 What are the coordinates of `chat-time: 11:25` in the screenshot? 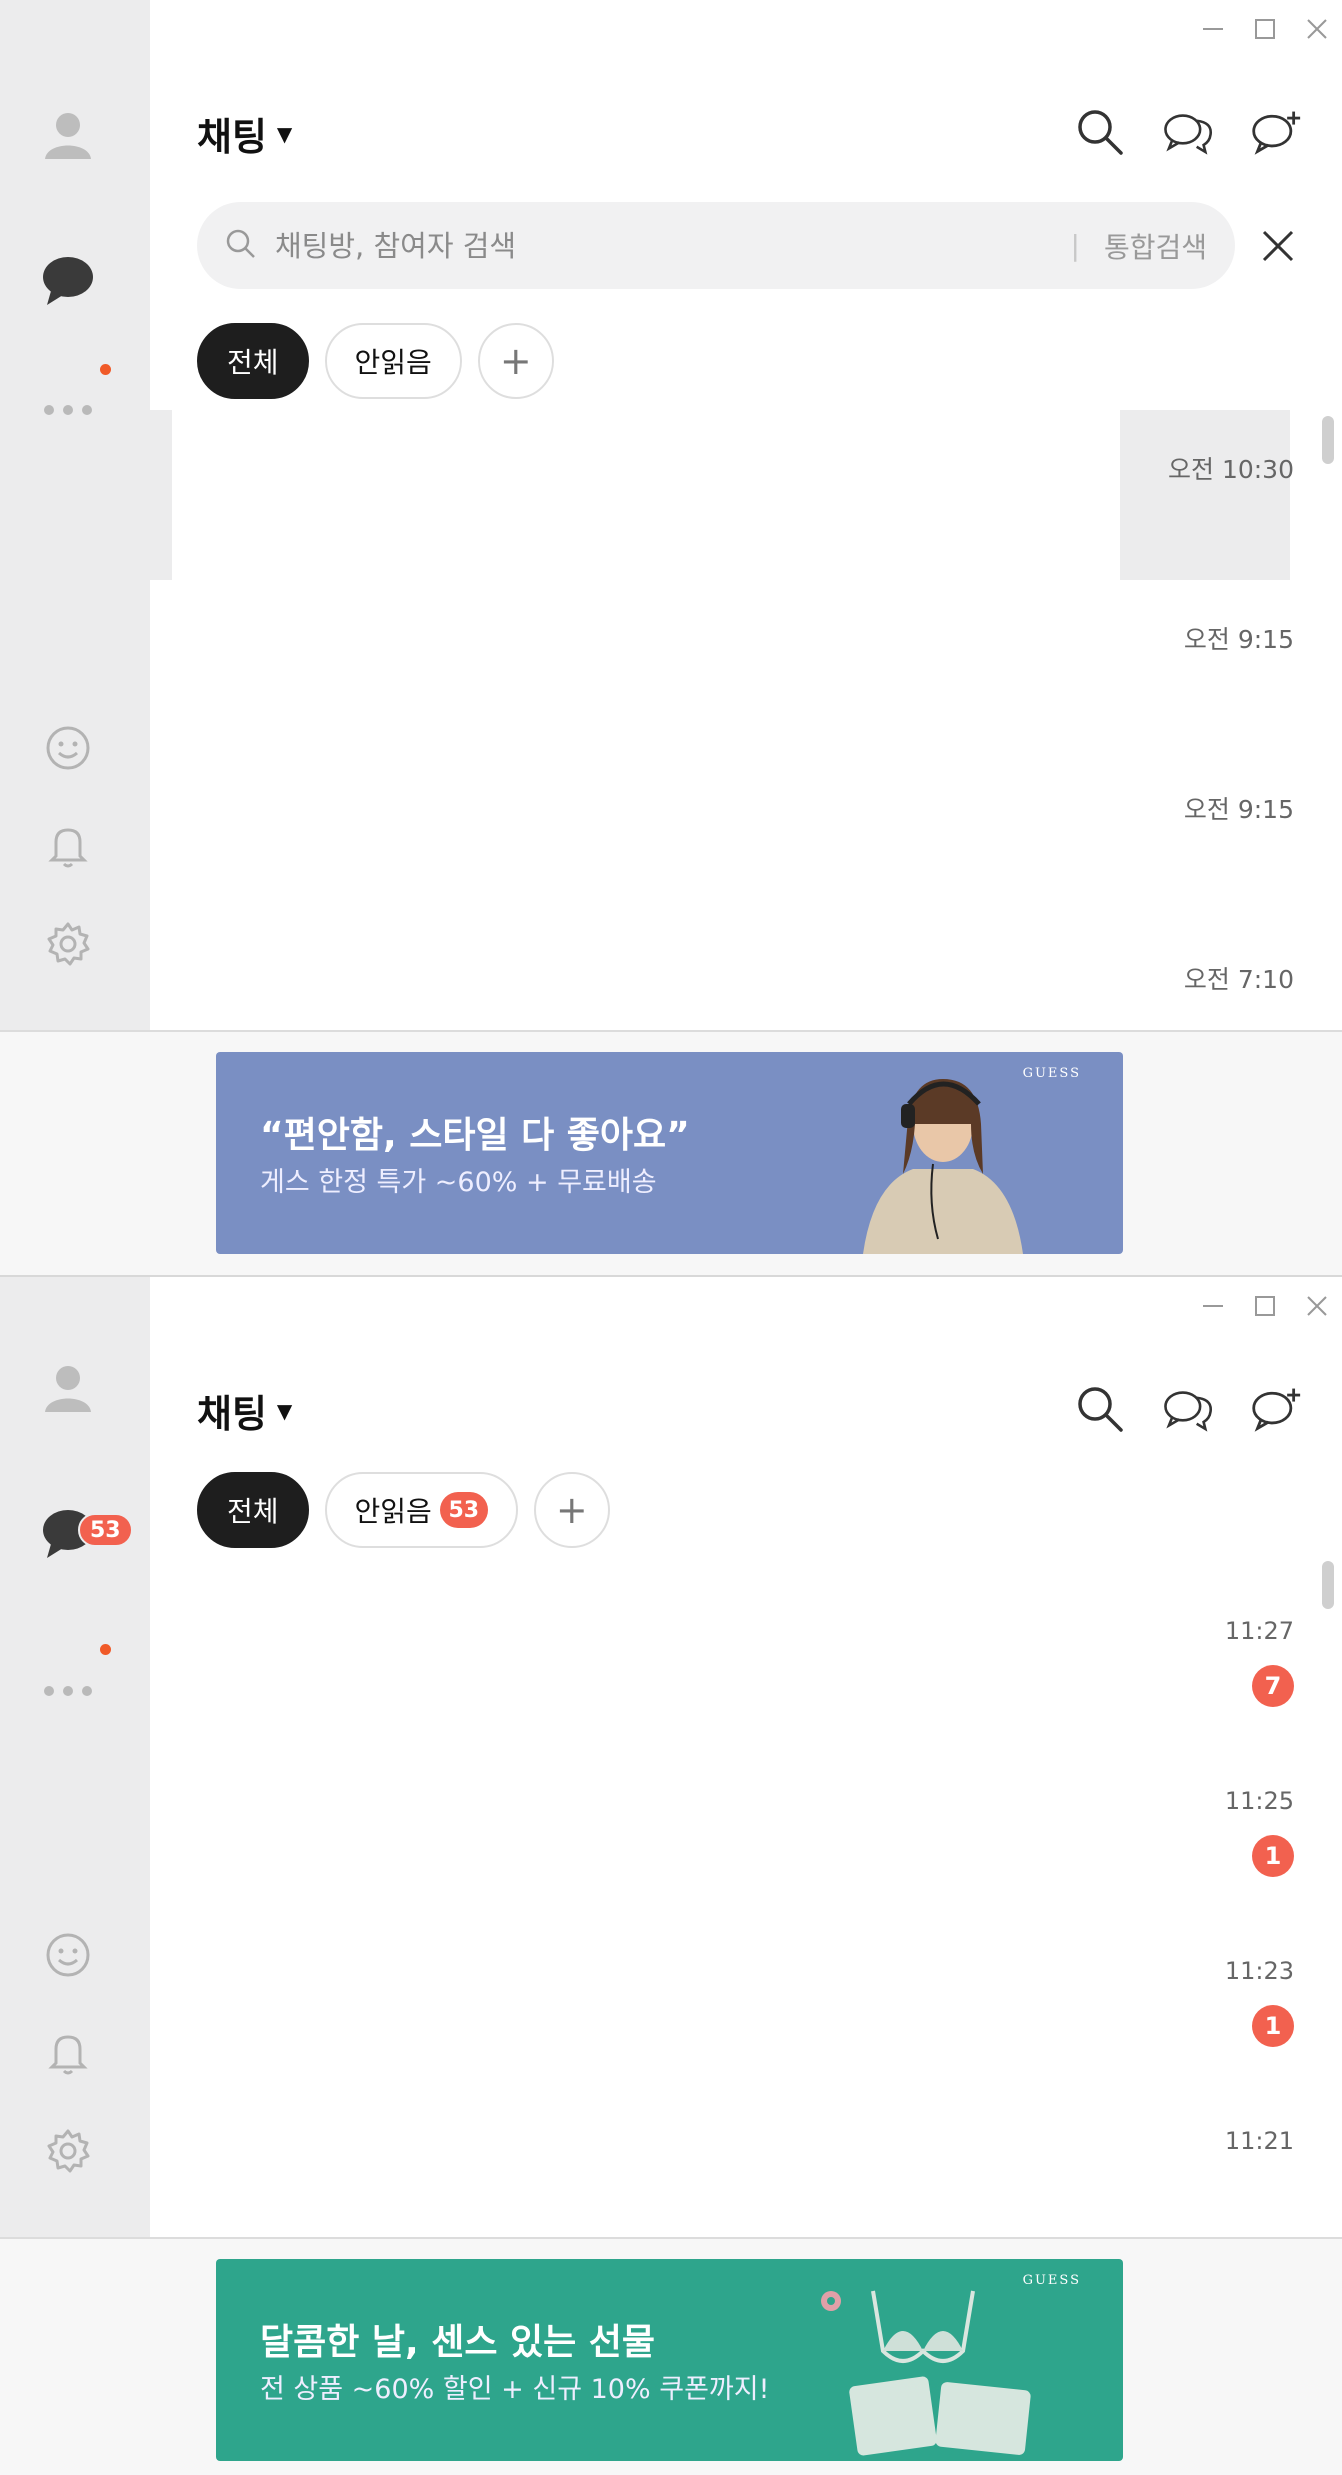 It's located at (1259, 1801).